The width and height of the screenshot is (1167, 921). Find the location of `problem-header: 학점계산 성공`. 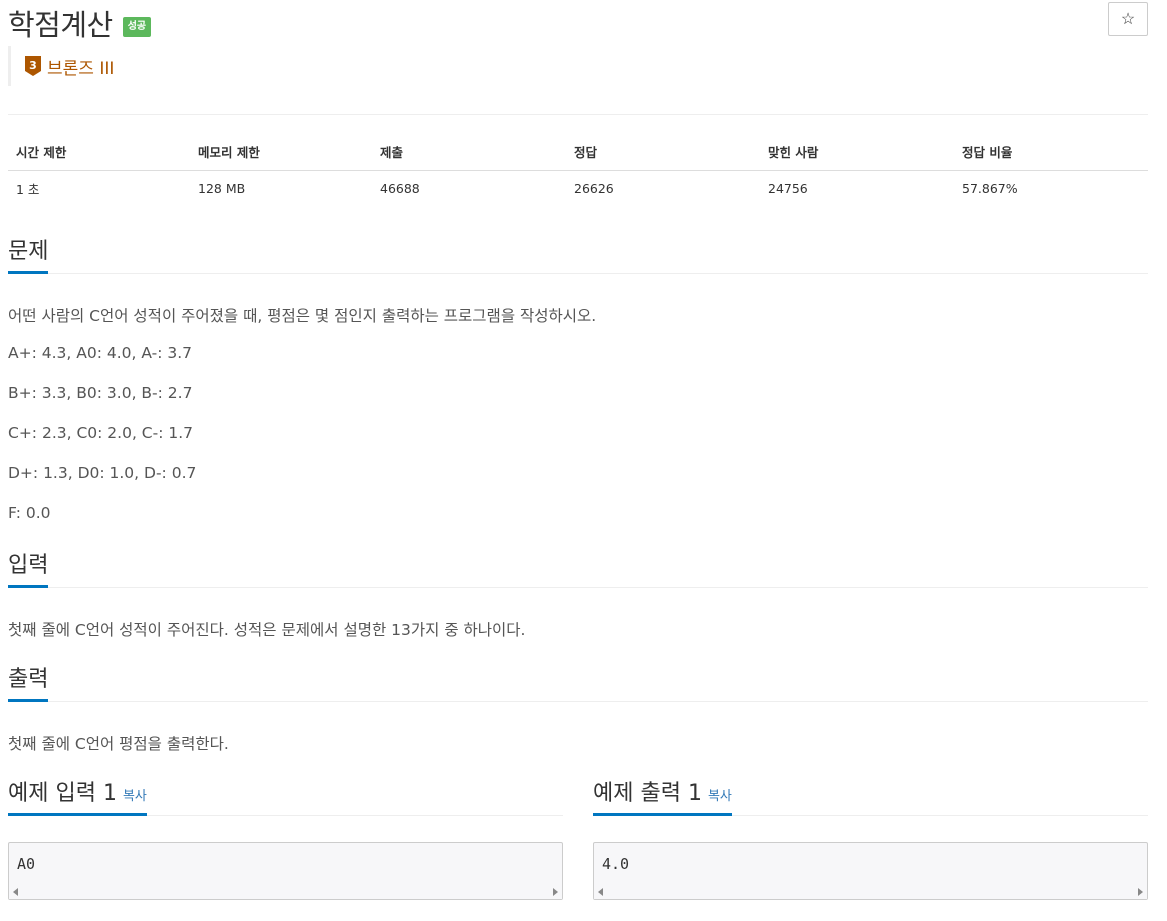

problem-header: 학점계산 성공 is located at coordinates (80, 23).